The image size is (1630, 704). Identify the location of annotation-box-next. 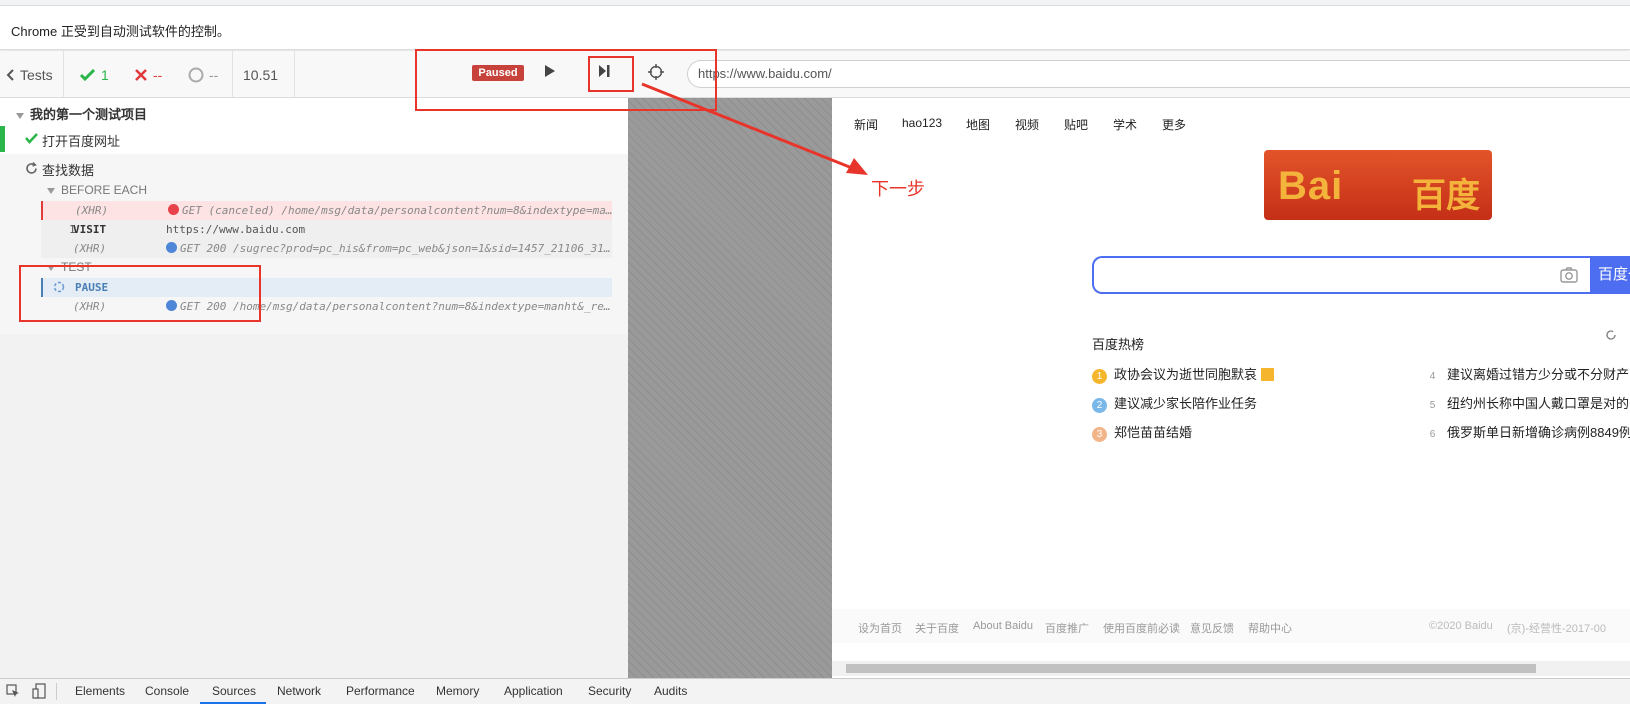
(611, 74).